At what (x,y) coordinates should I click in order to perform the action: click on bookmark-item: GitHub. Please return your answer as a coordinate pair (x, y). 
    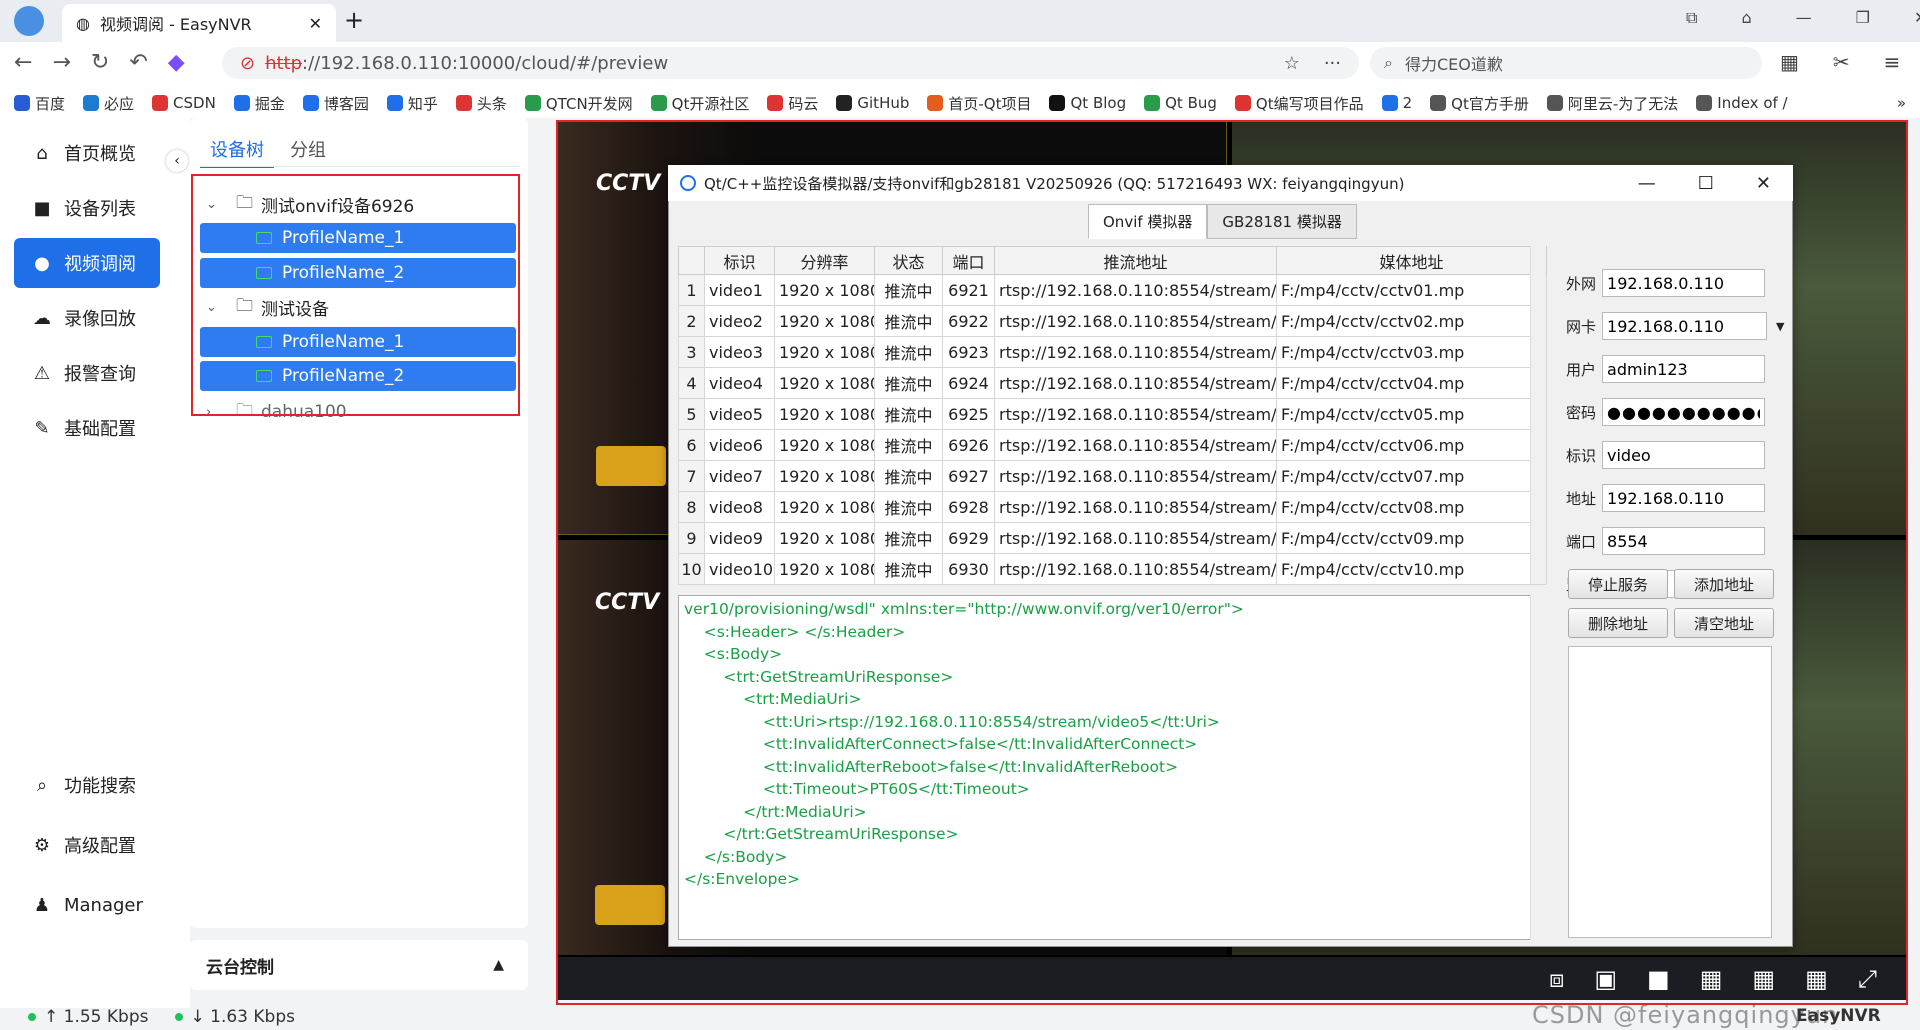
    Looking at the image, I should click on (872, 103).